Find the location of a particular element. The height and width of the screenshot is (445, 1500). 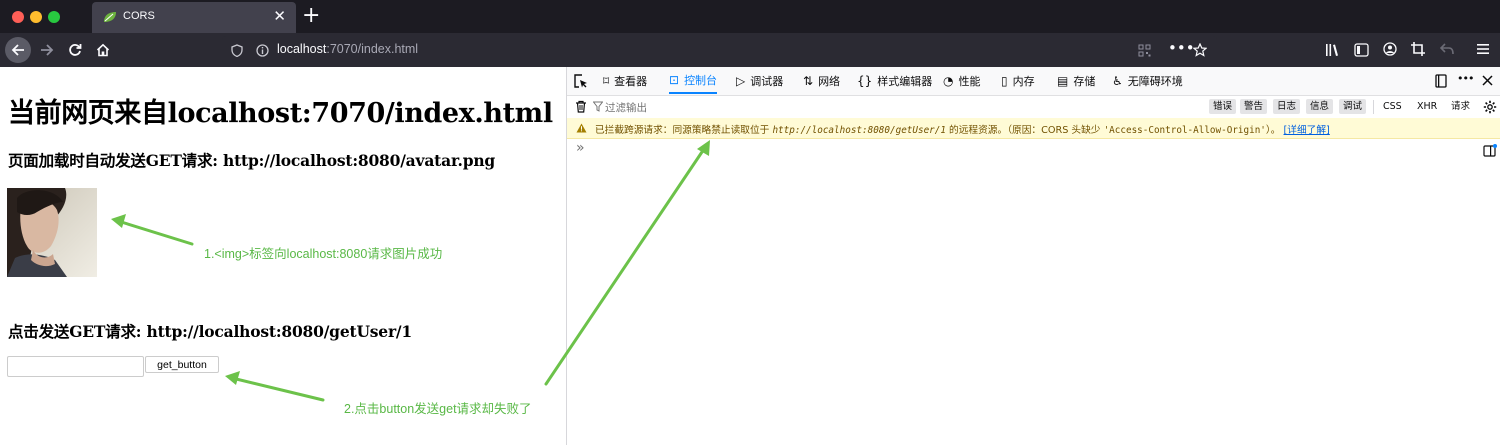

arrow-to-warning is located at coordinates (626, 265).